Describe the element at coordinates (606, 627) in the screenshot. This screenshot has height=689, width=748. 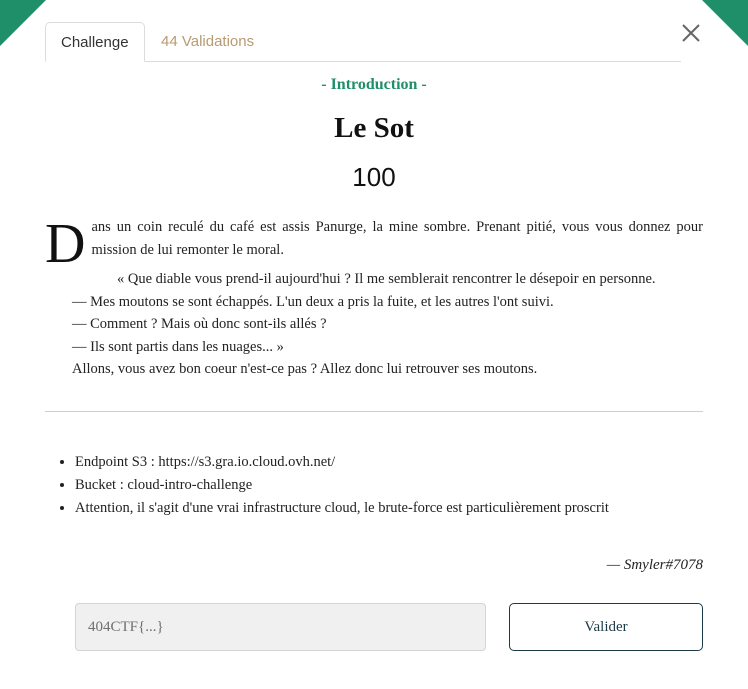
I see `submit-button: Valider` at that location.